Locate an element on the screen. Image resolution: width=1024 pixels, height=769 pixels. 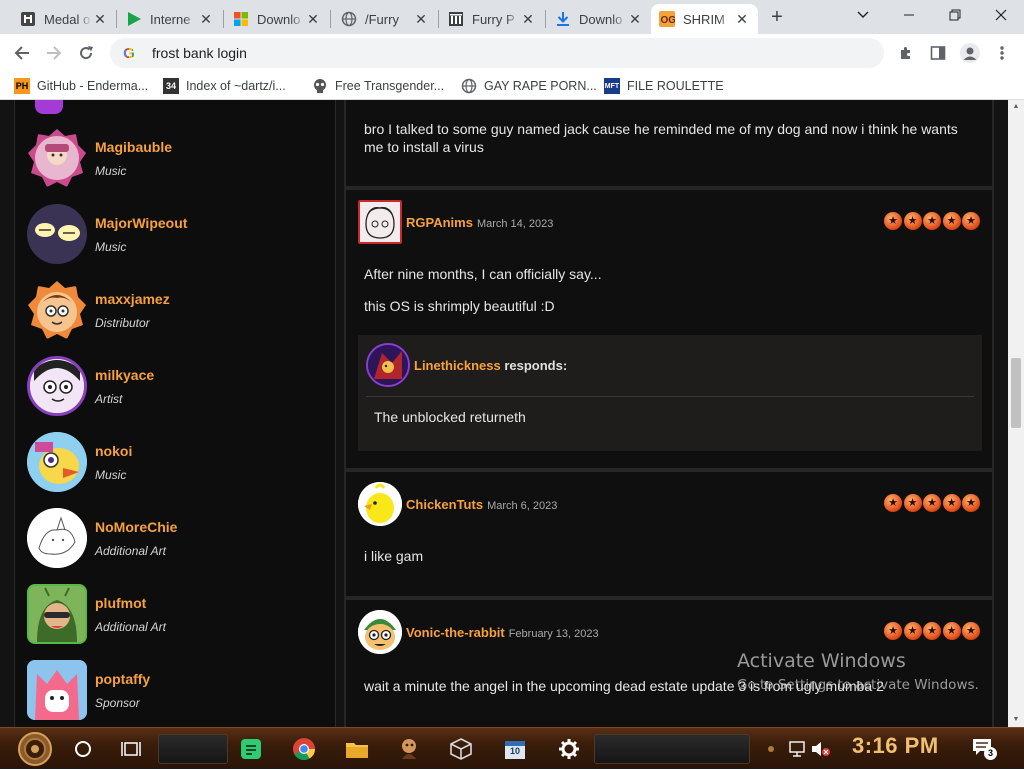
tab-title: Medal o is located at coordinates (67, 19).